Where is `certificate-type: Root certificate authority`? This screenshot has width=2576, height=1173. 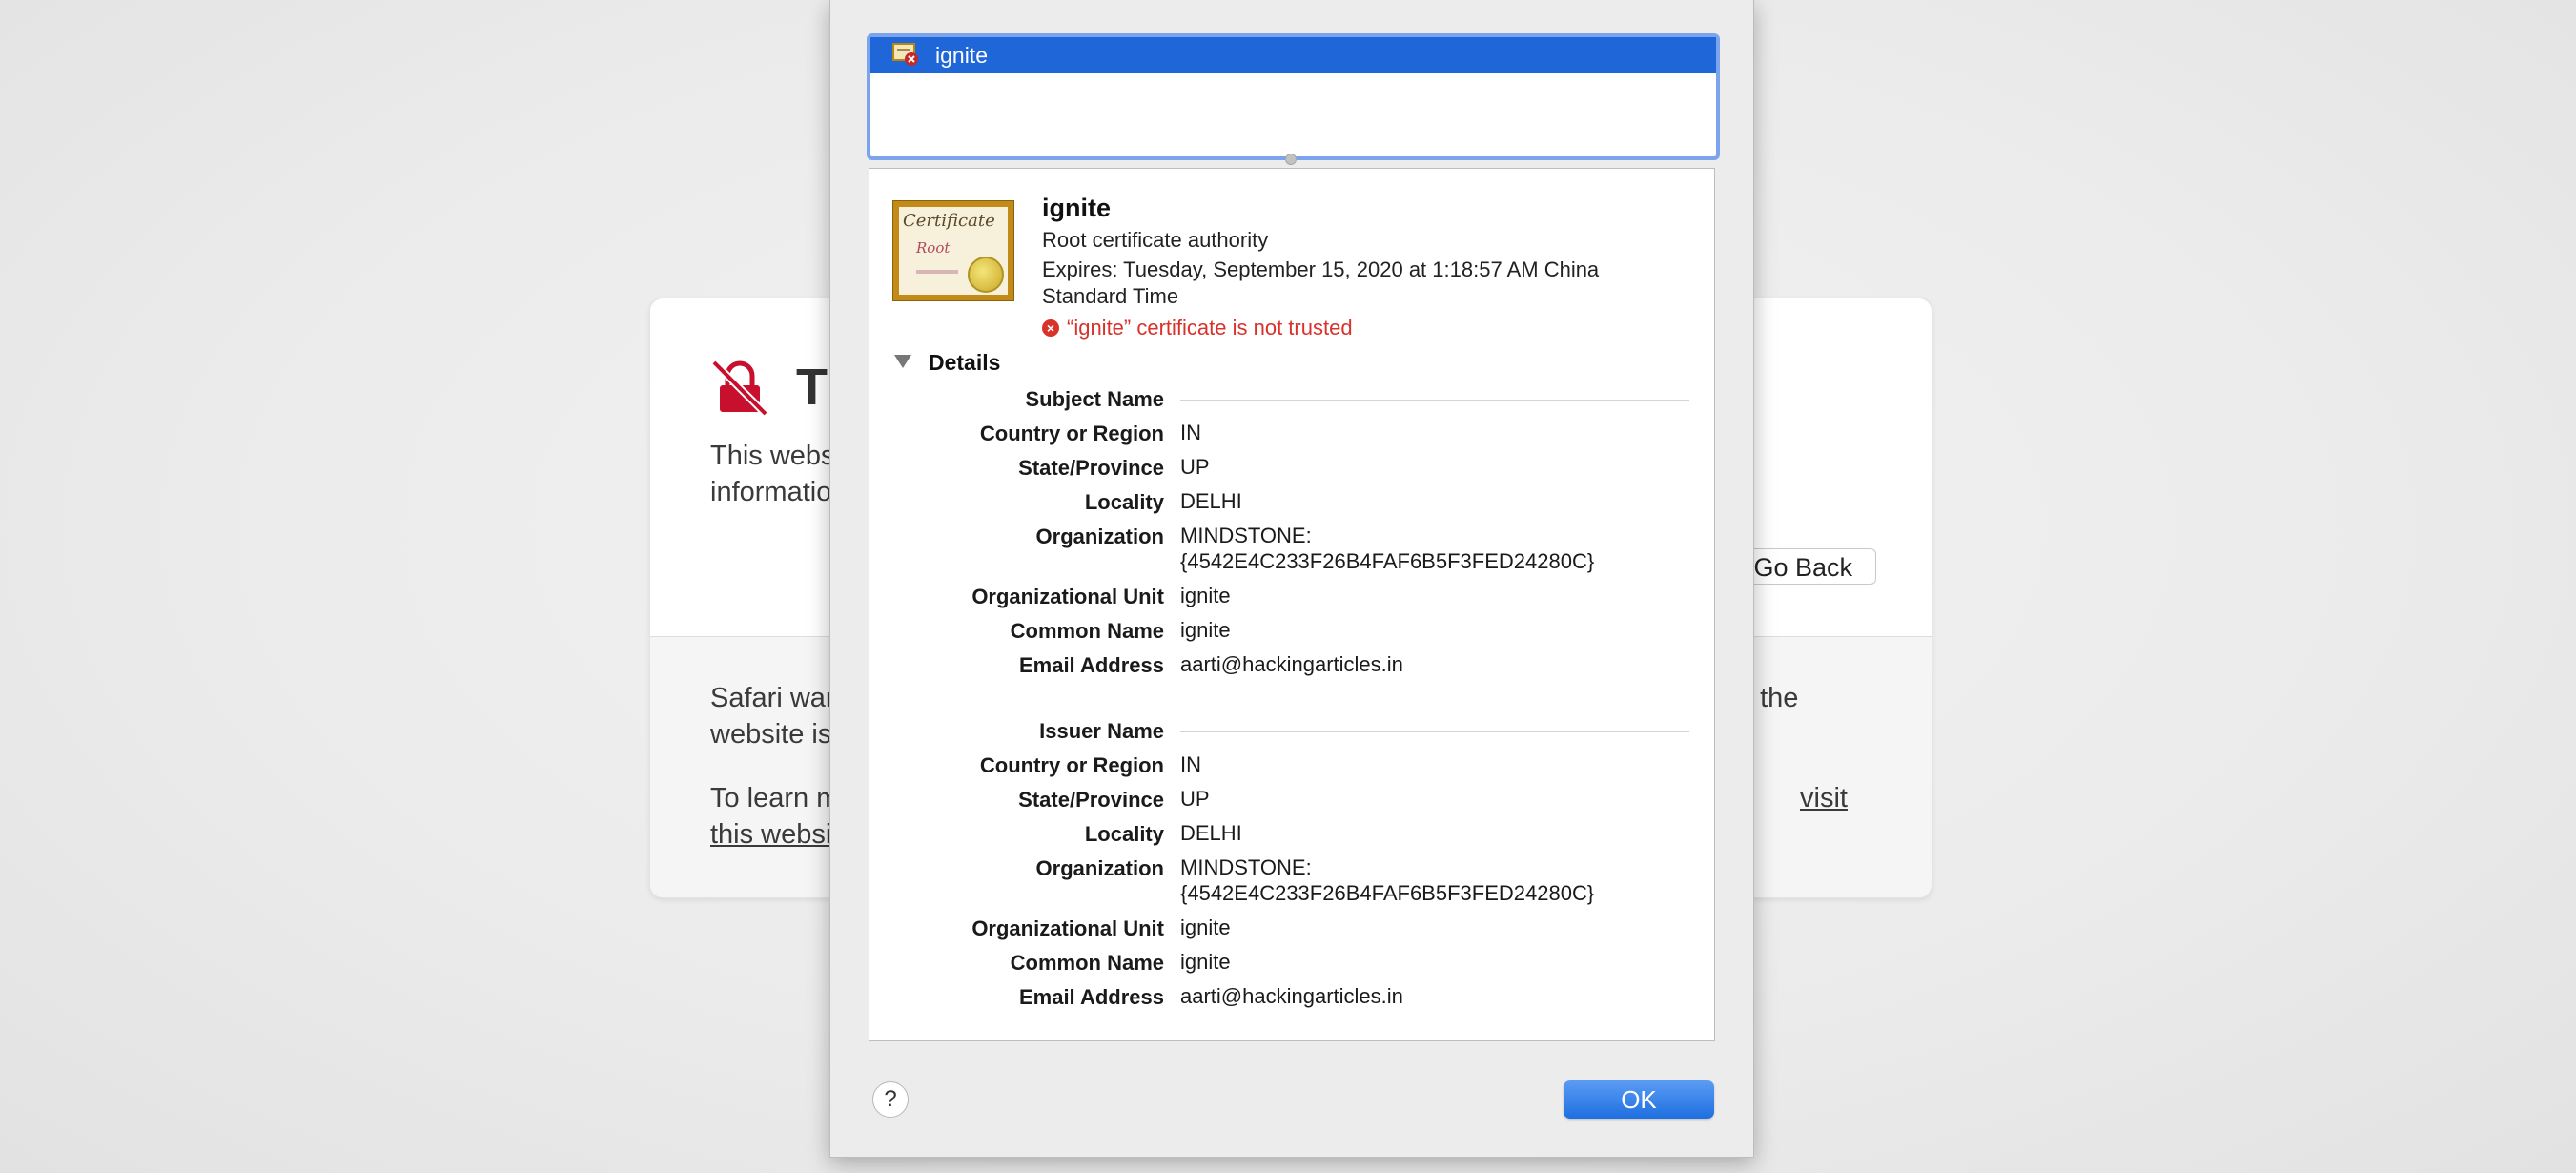
certificate-type: Root certificate authority is located at coordinates (1155, 240).